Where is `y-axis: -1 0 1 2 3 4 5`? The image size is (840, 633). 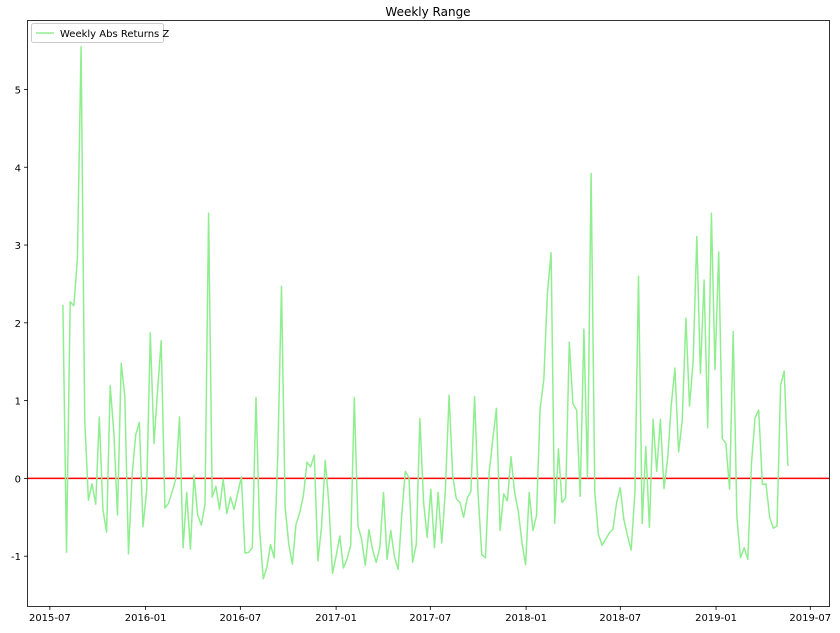
y-axis: -1 0 1 2 3 4 5 is located at coordinates (19, 324).